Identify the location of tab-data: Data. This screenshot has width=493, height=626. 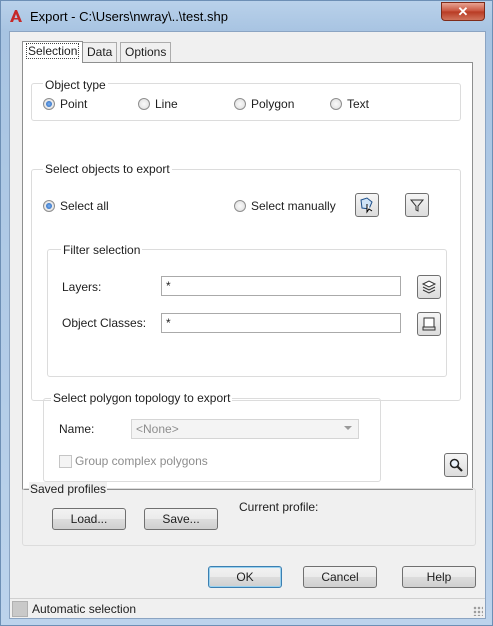
(100, 52).